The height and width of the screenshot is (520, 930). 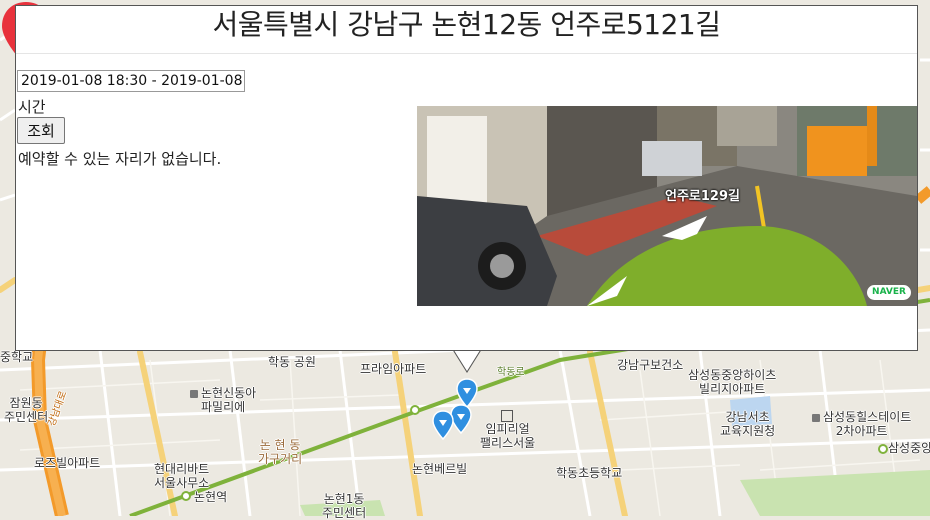 I want to click on map-label-park: 학동 공원, so click(x=292, y=362).